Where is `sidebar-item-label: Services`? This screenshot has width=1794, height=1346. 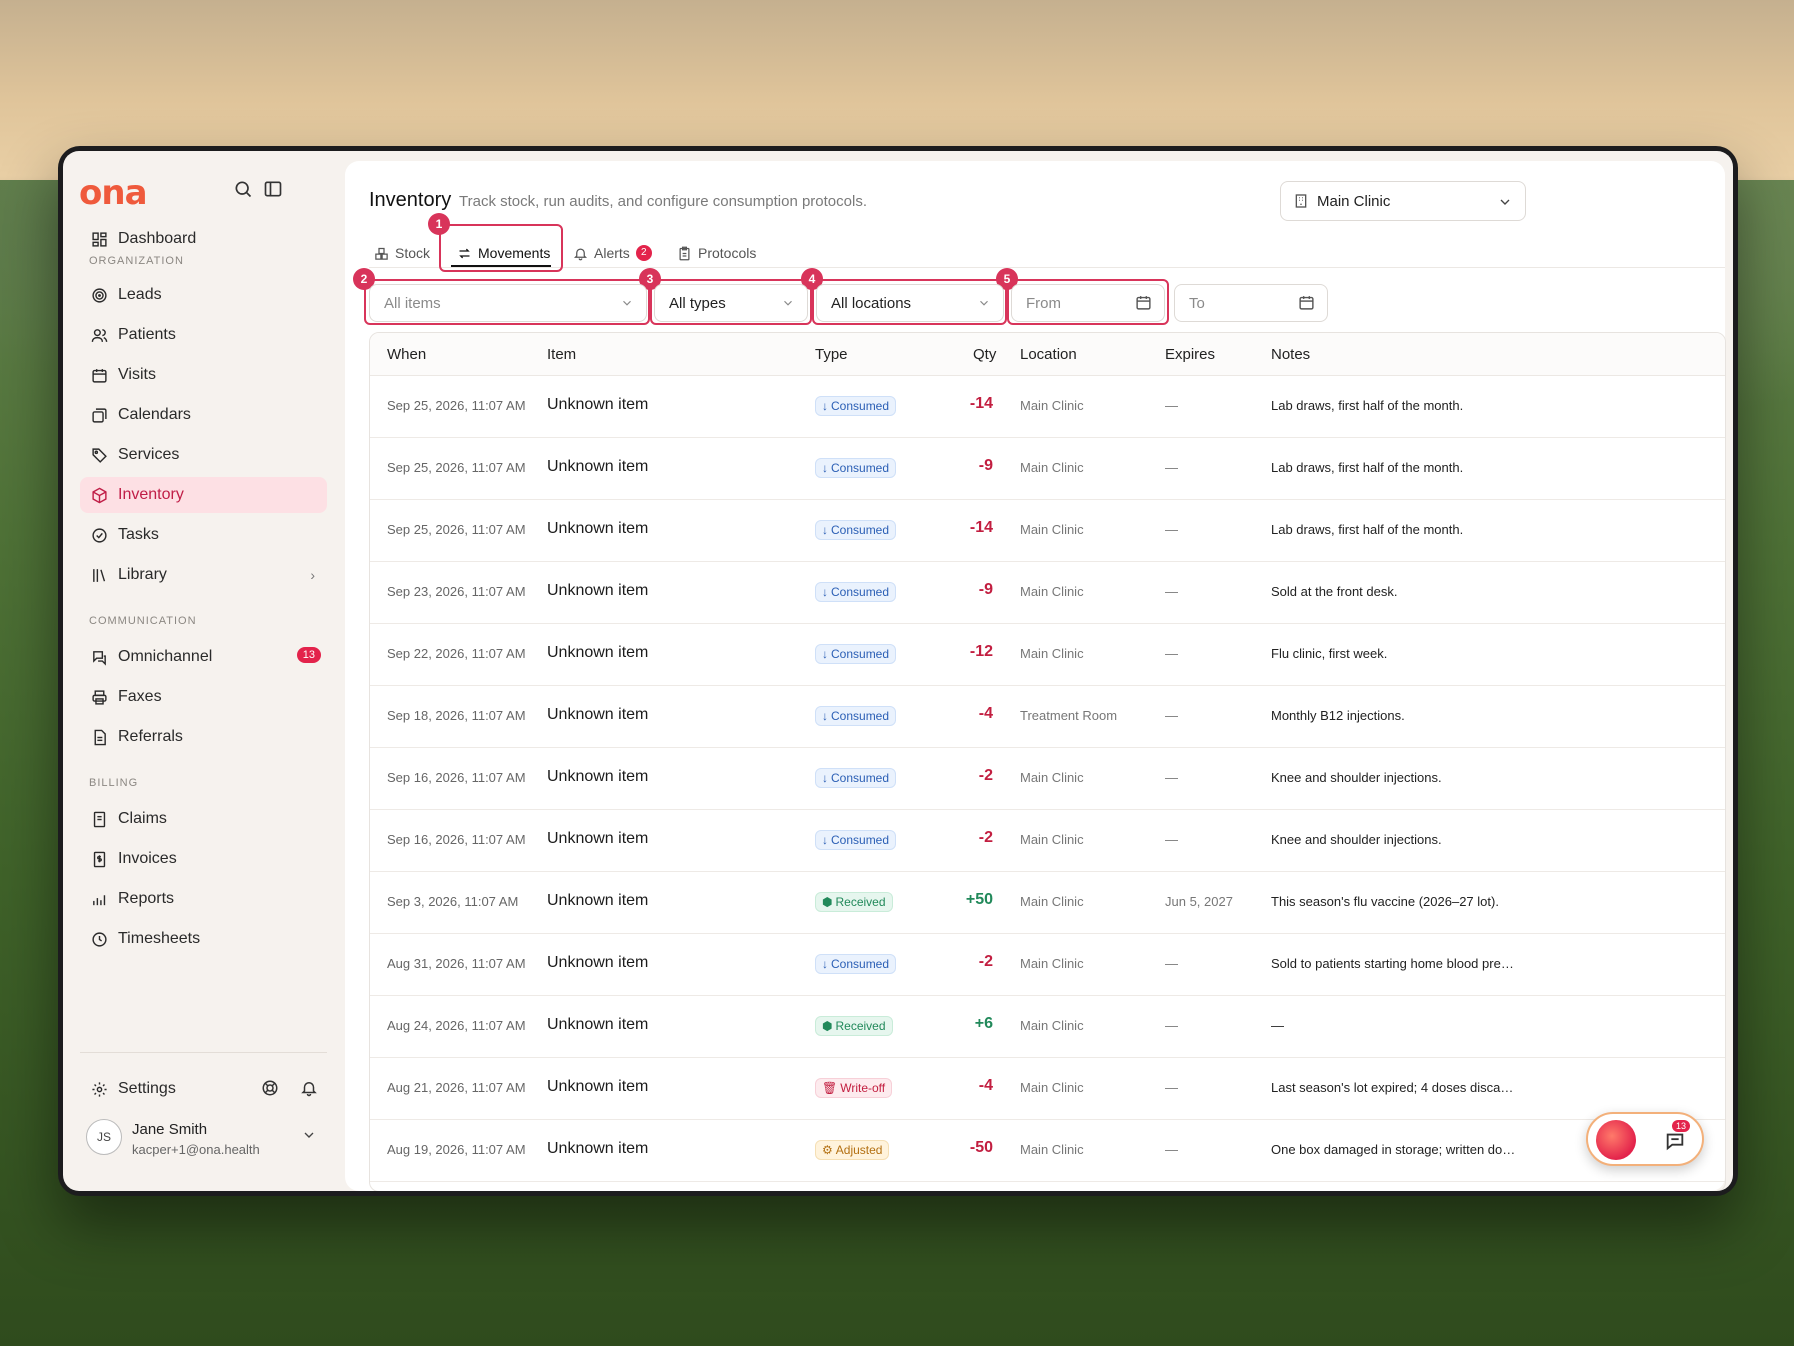 sidebar-item-label: Services is located at coordinates (149, 454).